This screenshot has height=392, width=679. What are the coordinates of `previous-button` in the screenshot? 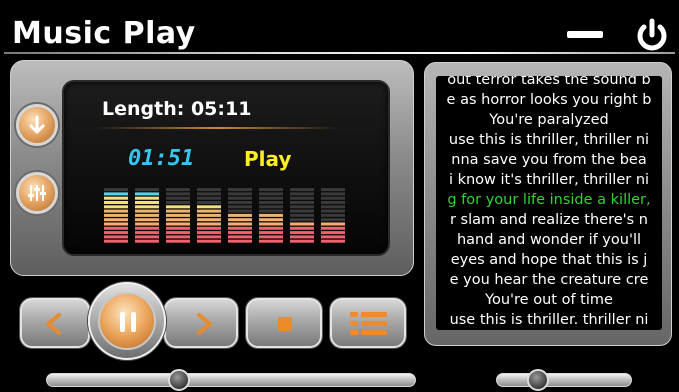 It's located at (55, 323).